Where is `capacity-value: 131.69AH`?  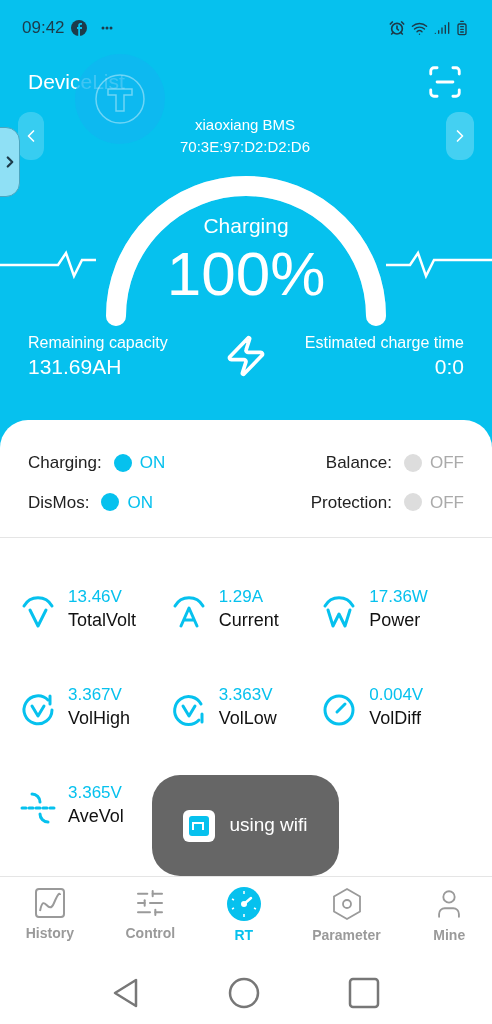
capacity-value: 131.69AH is located at coordinates (75, 367).